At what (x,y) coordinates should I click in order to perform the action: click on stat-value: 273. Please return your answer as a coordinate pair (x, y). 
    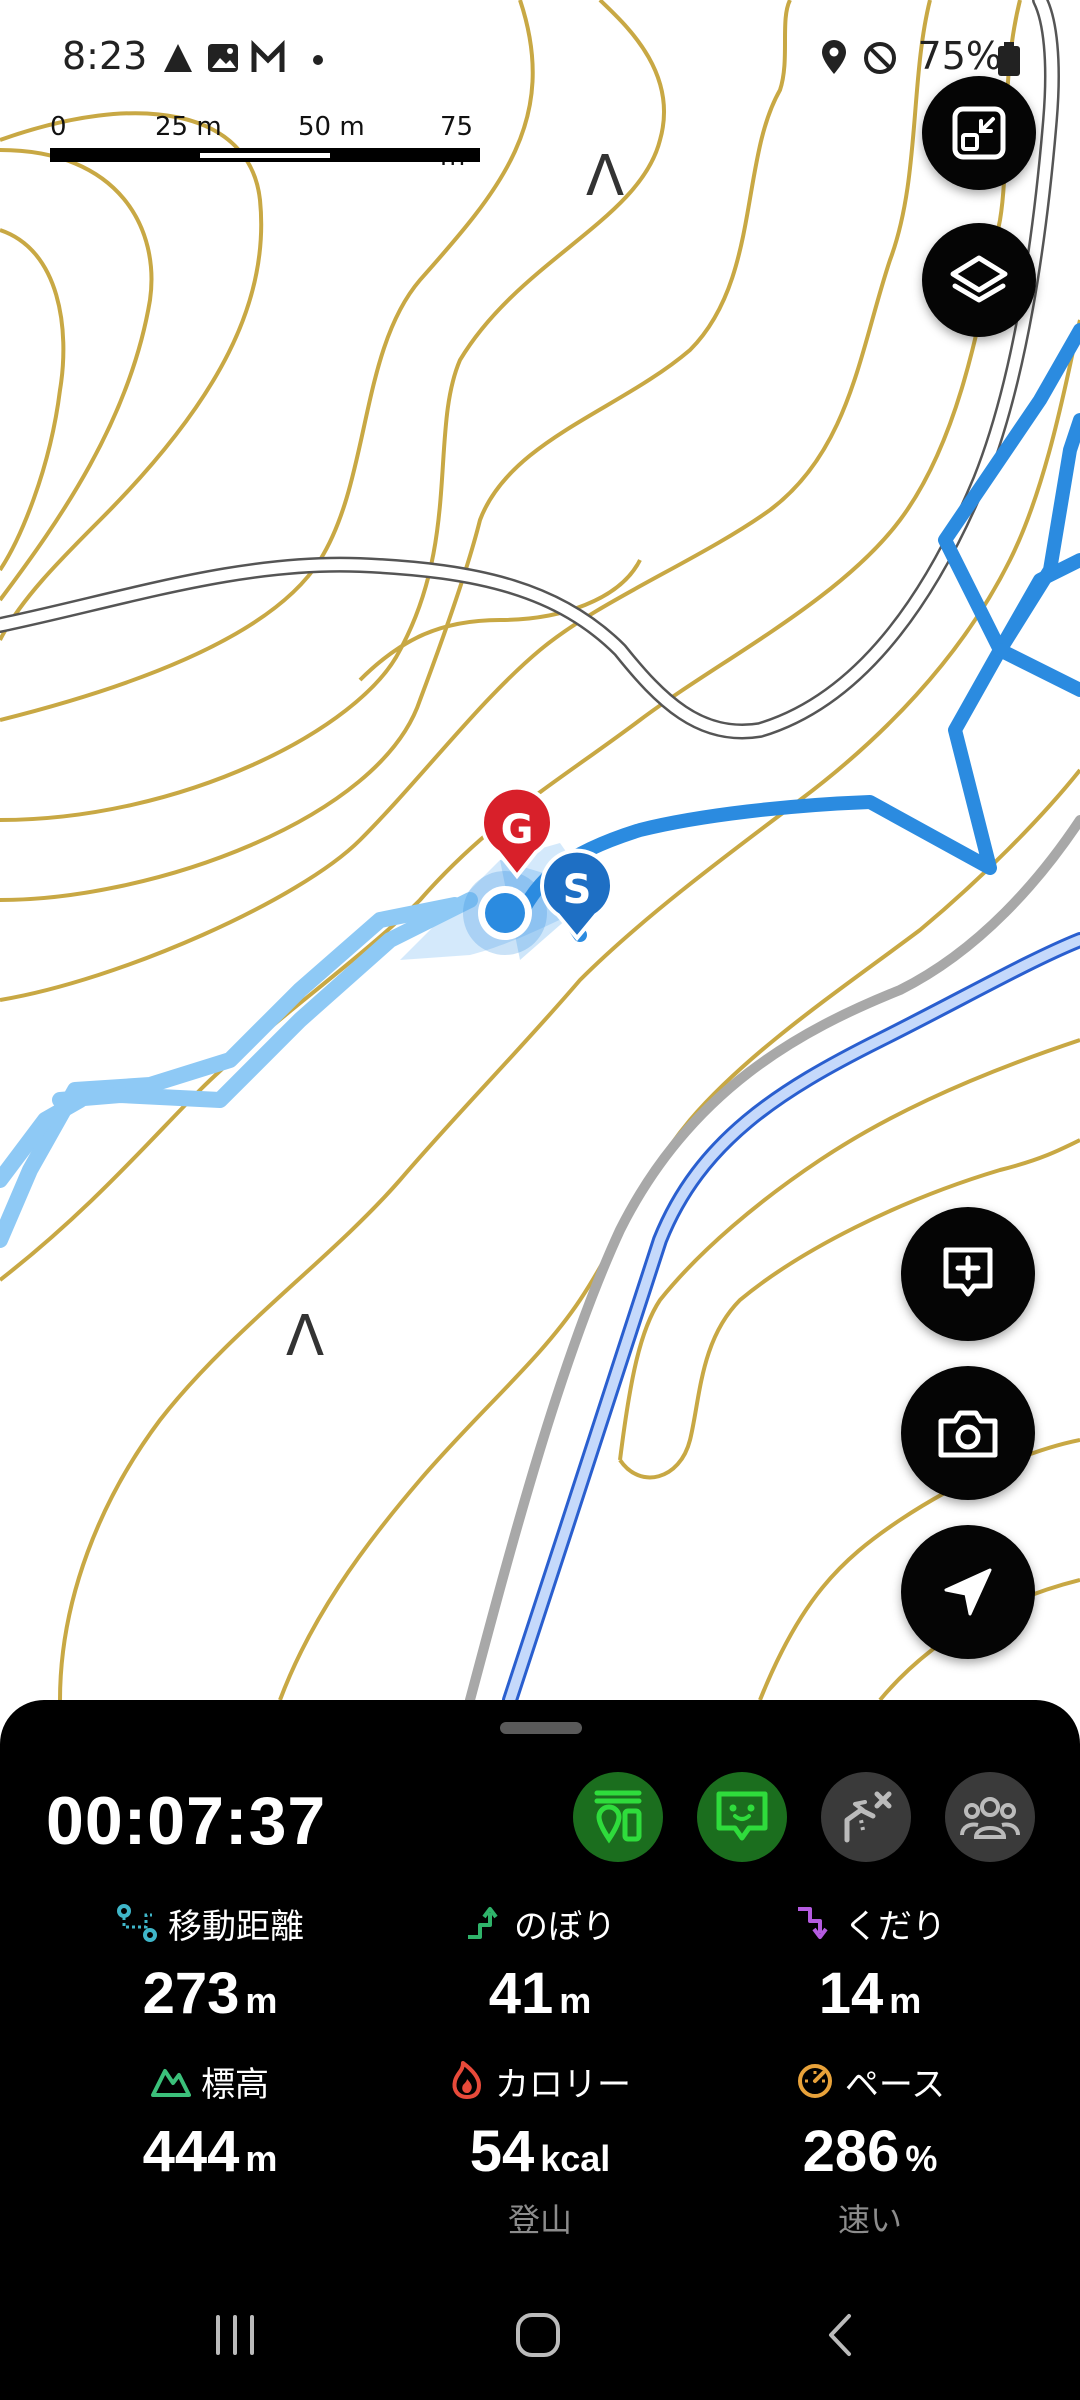
    Looking at the image, I should click on (191, 1993).